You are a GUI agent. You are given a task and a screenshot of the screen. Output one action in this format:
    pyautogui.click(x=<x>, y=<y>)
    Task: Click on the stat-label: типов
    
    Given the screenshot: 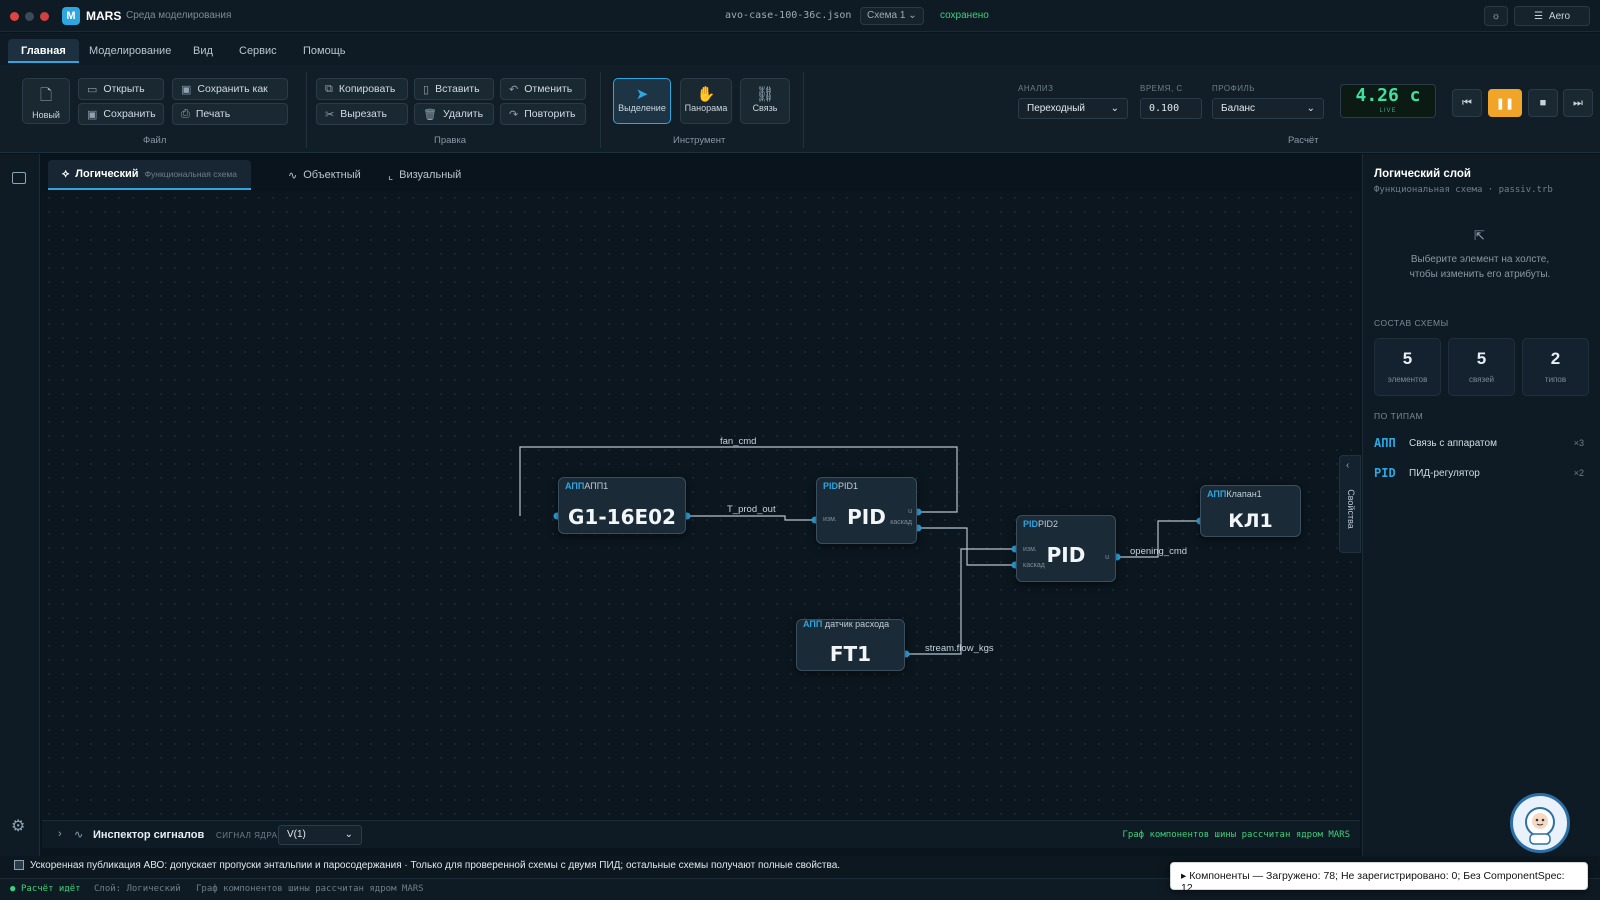 What is the action you would take?
    pyautogui.click(x=1555, y=379)
    